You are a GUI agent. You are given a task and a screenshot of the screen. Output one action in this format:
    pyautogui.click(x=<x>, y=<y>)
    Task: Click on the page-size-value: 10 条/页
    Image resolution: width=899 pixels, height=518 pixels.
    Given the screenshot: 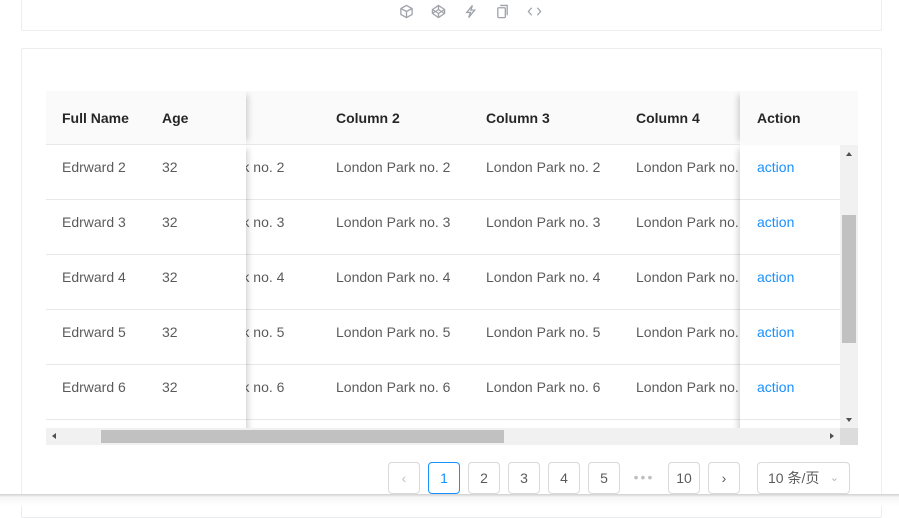 What is the action you would take?
    pyautogui.click(x=794, y=478)
    